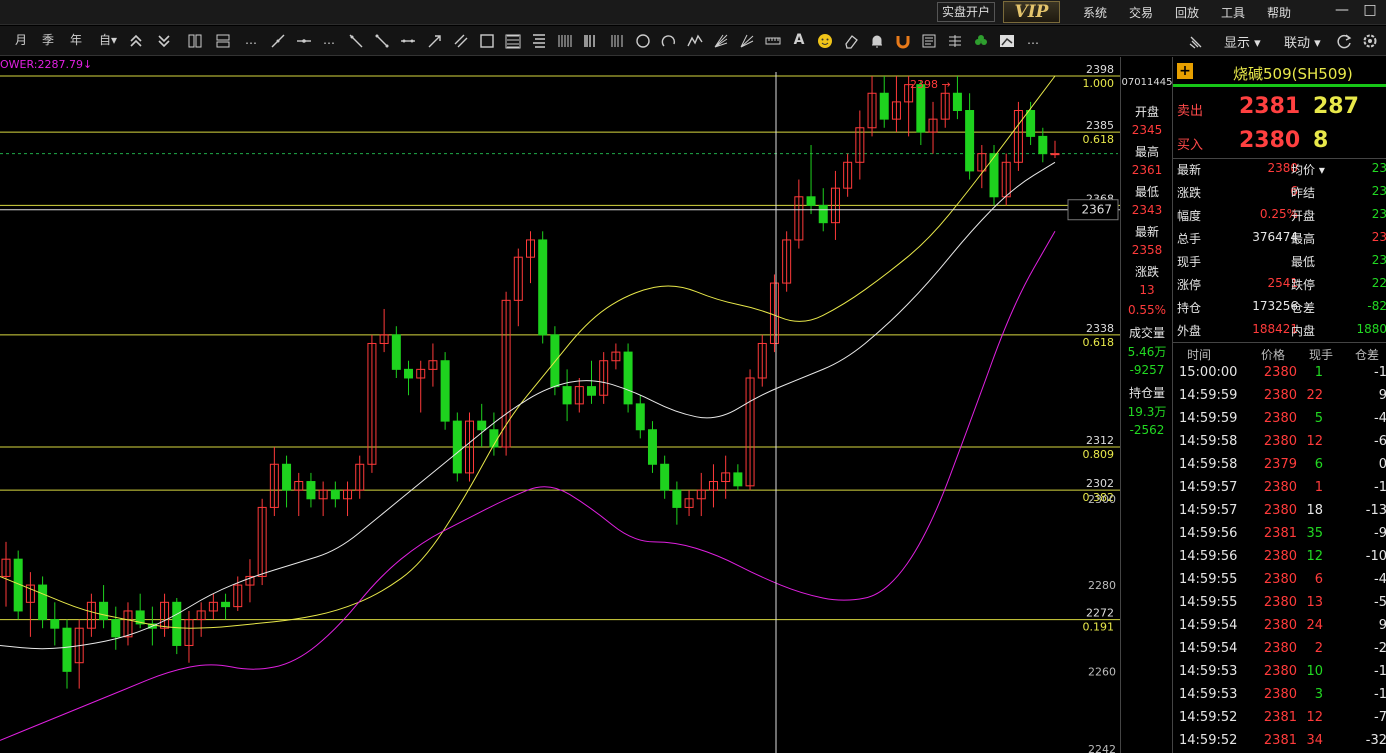 The width and height of the screenshot is (1386, 753). What do you see at coordinates (1147, 210) in the screenshot?
I see `info-item: 2343` at bounding box center [1147, 210].